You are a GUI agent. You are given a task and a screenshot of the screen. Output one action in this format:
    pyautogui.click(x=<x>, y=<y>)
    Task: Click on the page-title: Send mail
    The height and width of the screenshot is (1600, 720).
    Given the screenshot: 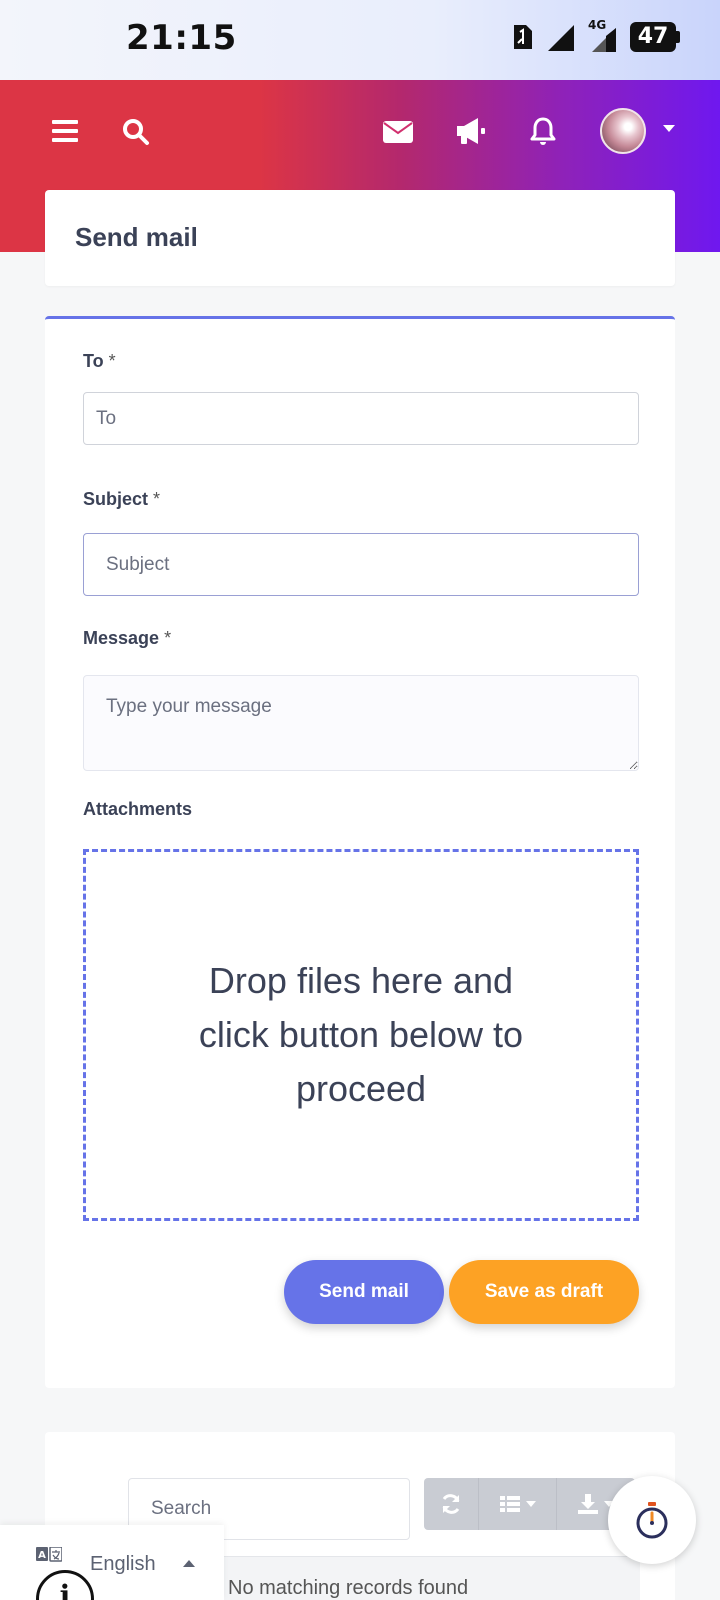 What is the action you would take?
    pyautogui.click(x=136, y=237)
    